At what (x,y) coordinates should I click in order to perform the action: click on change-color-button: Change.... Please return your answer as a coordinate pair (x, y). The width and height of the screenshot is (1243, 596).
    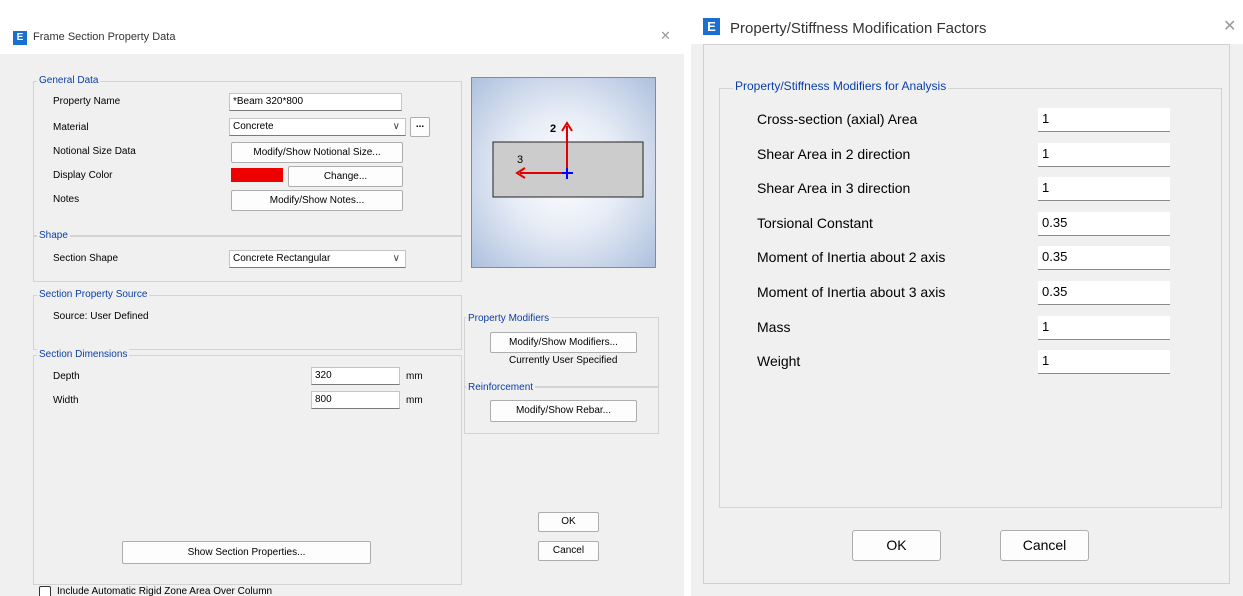
    Looking at the image, I should click on (345, 176).